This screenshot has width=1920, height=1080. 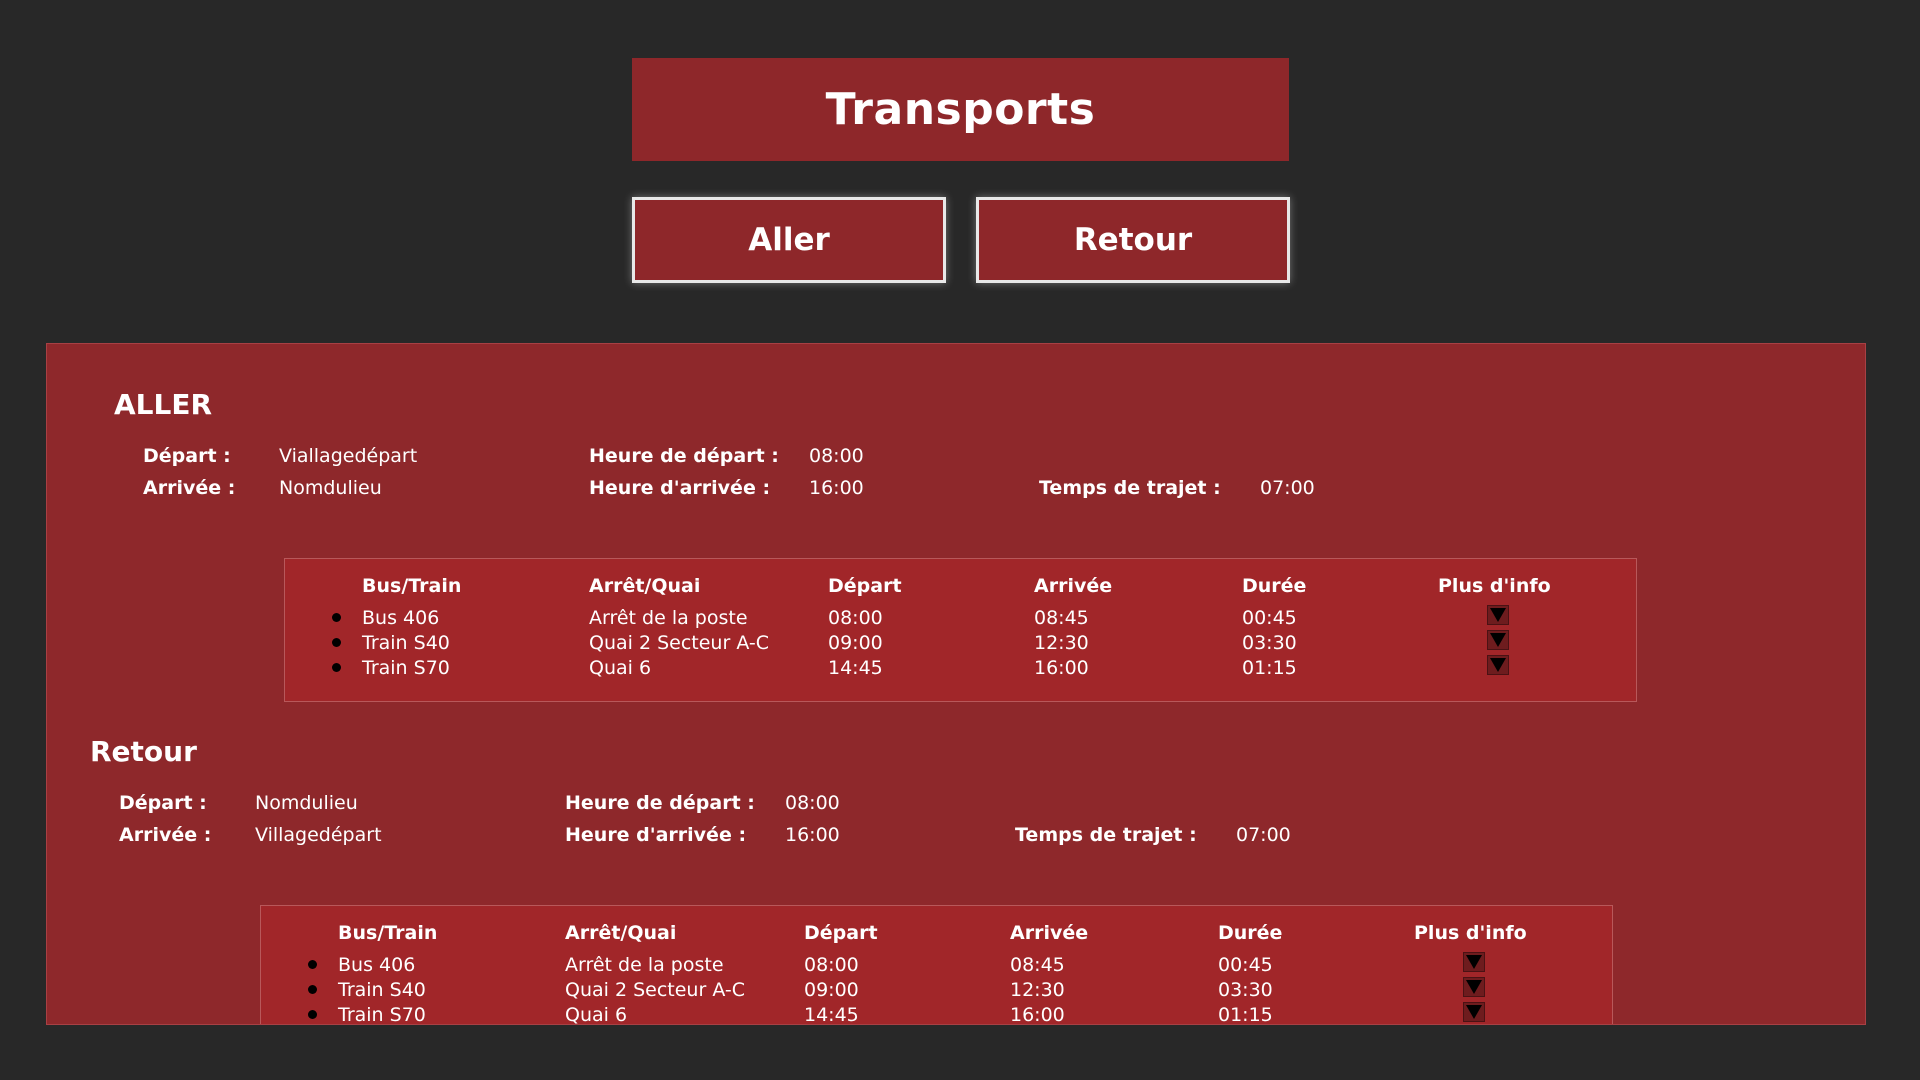 I want to click on aller-heure-arrivee-label: Heure d'arrivée :, so click(x=680, y=488).